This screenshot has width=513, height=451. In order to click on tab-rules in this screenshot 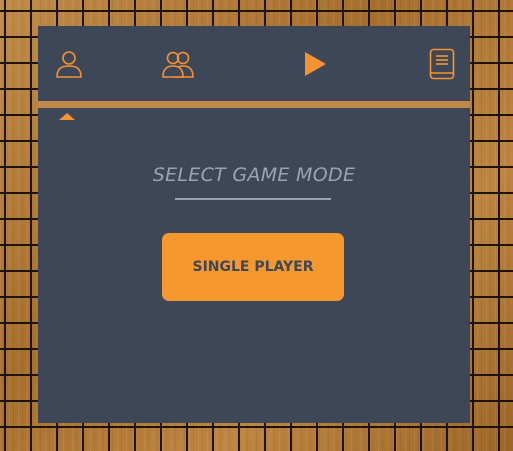, I will do `click(442, 64)`.